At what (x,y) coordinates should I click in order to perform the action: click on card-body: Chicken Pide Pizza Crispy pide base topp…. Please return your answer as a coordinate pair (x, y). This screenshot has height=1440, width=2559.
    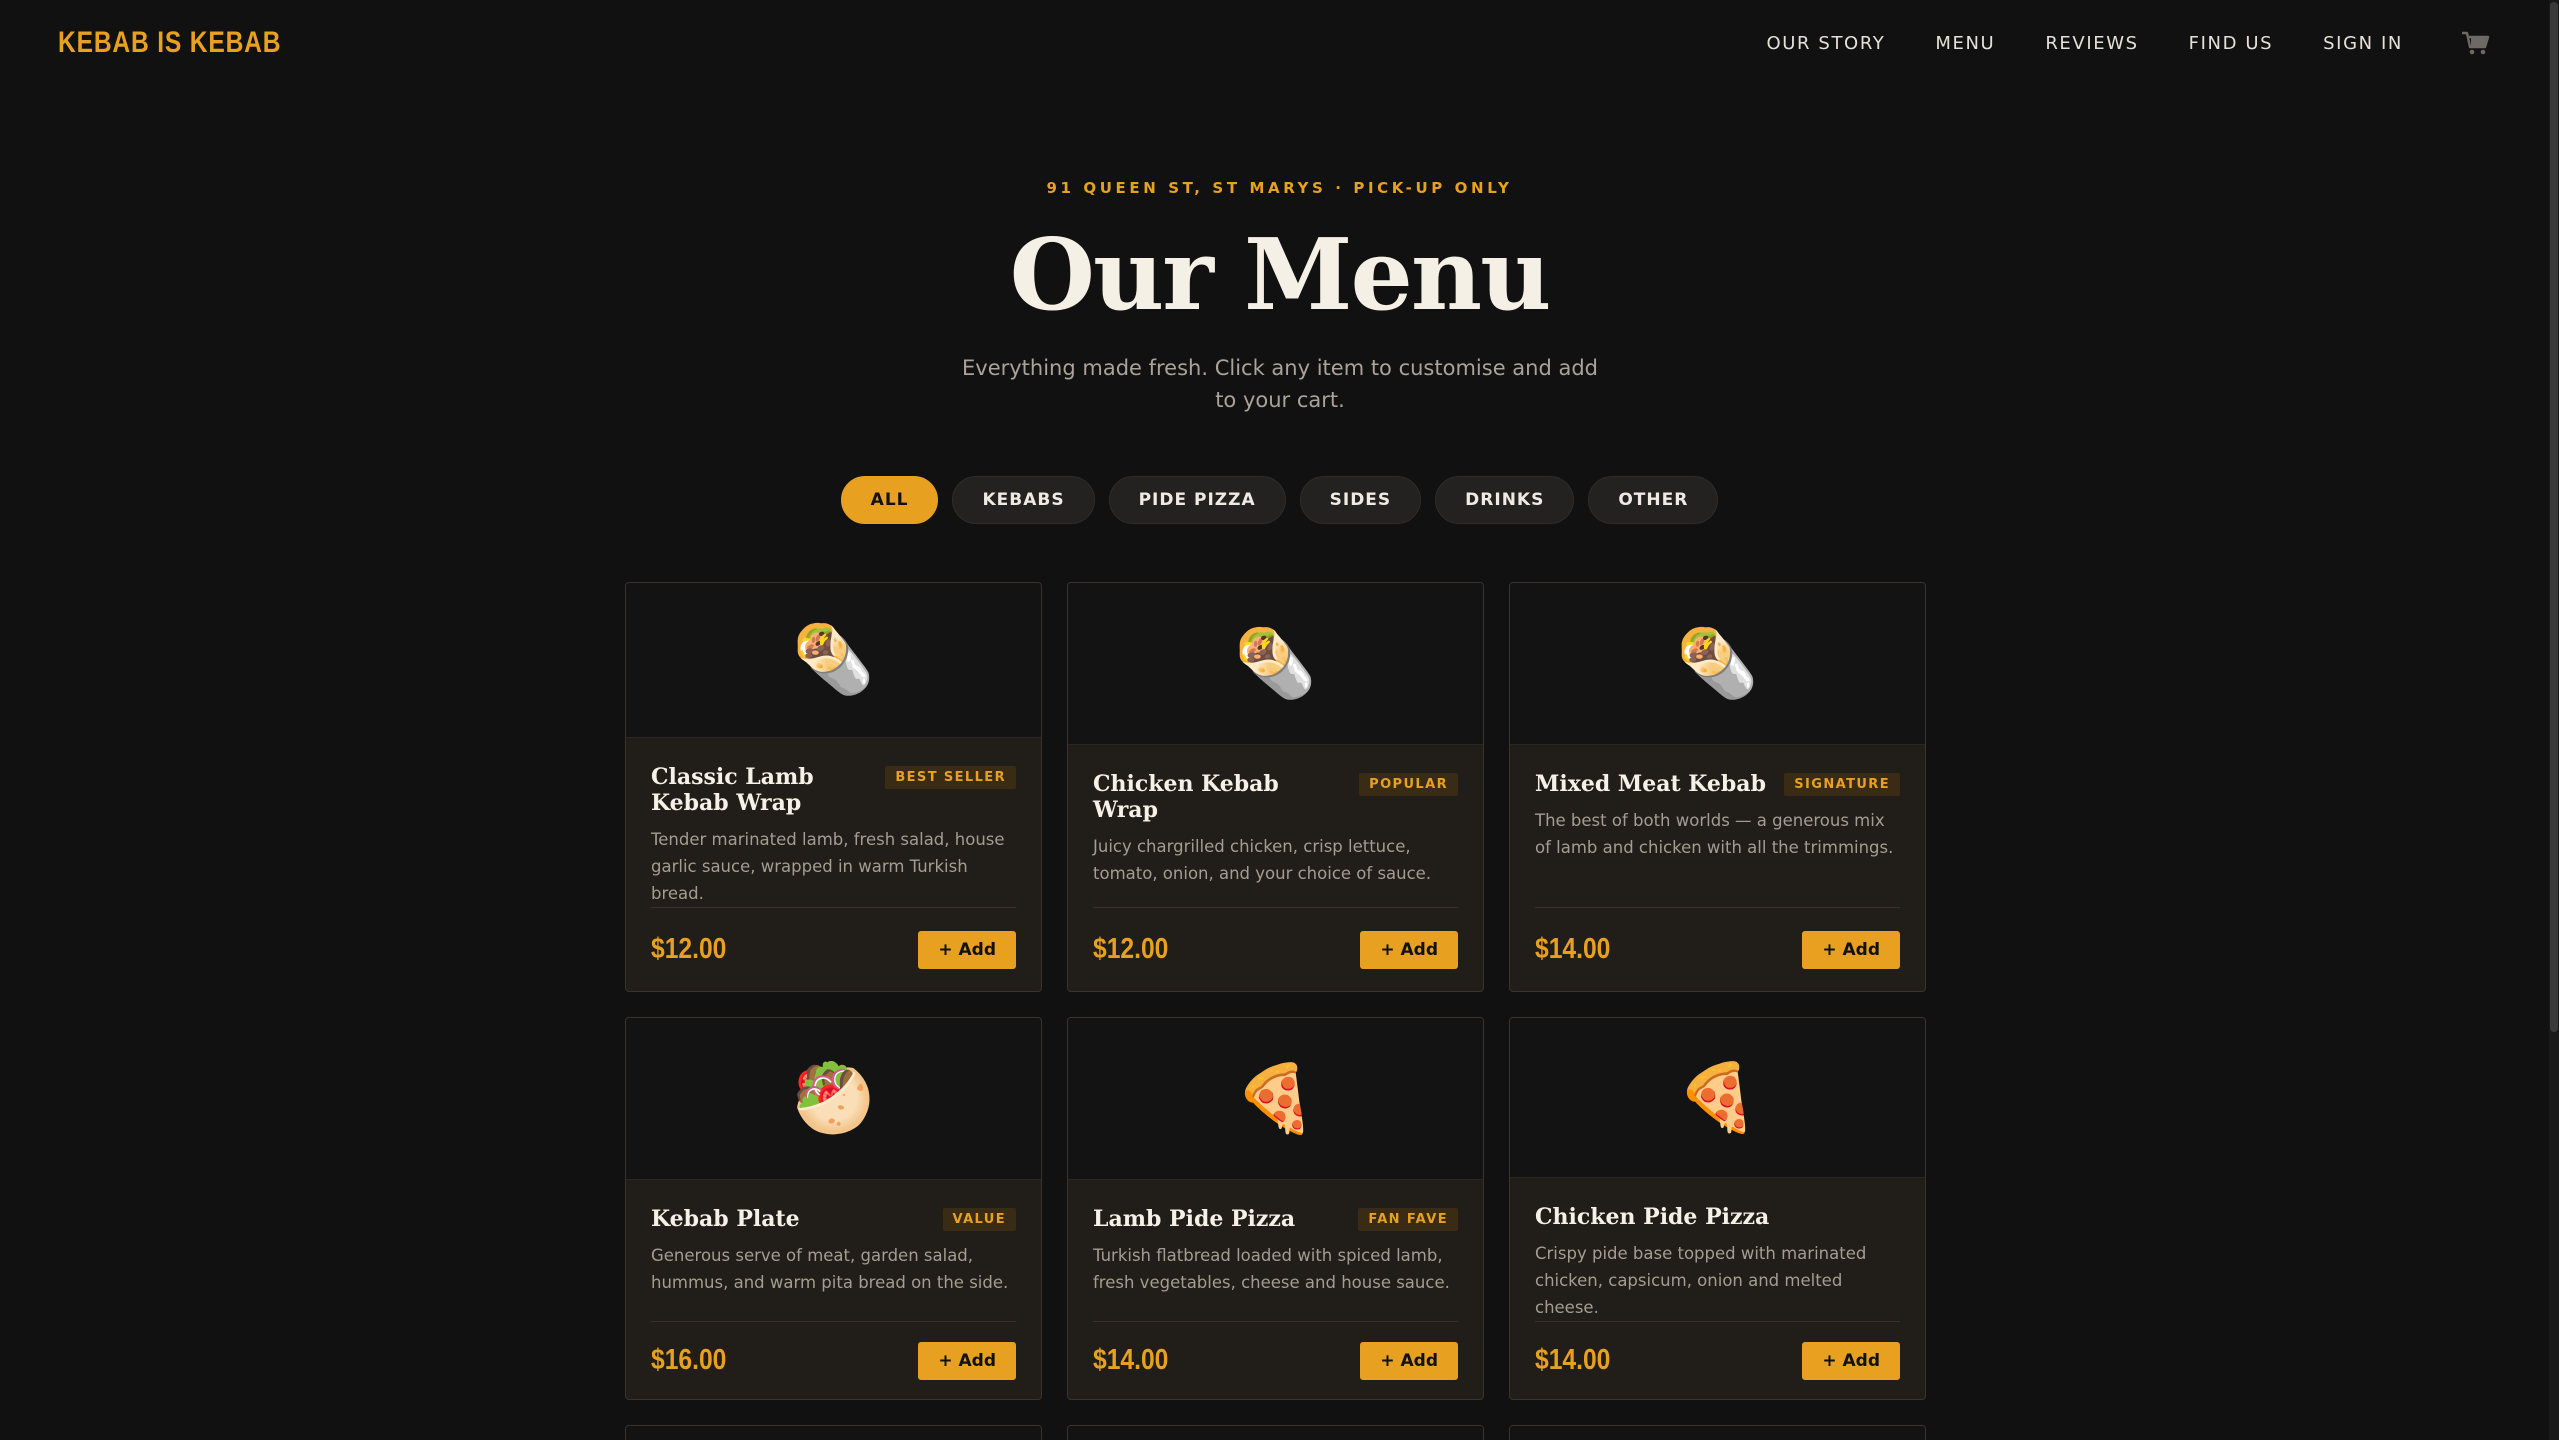
    Looking at the image, I should click on (1717, 1288).